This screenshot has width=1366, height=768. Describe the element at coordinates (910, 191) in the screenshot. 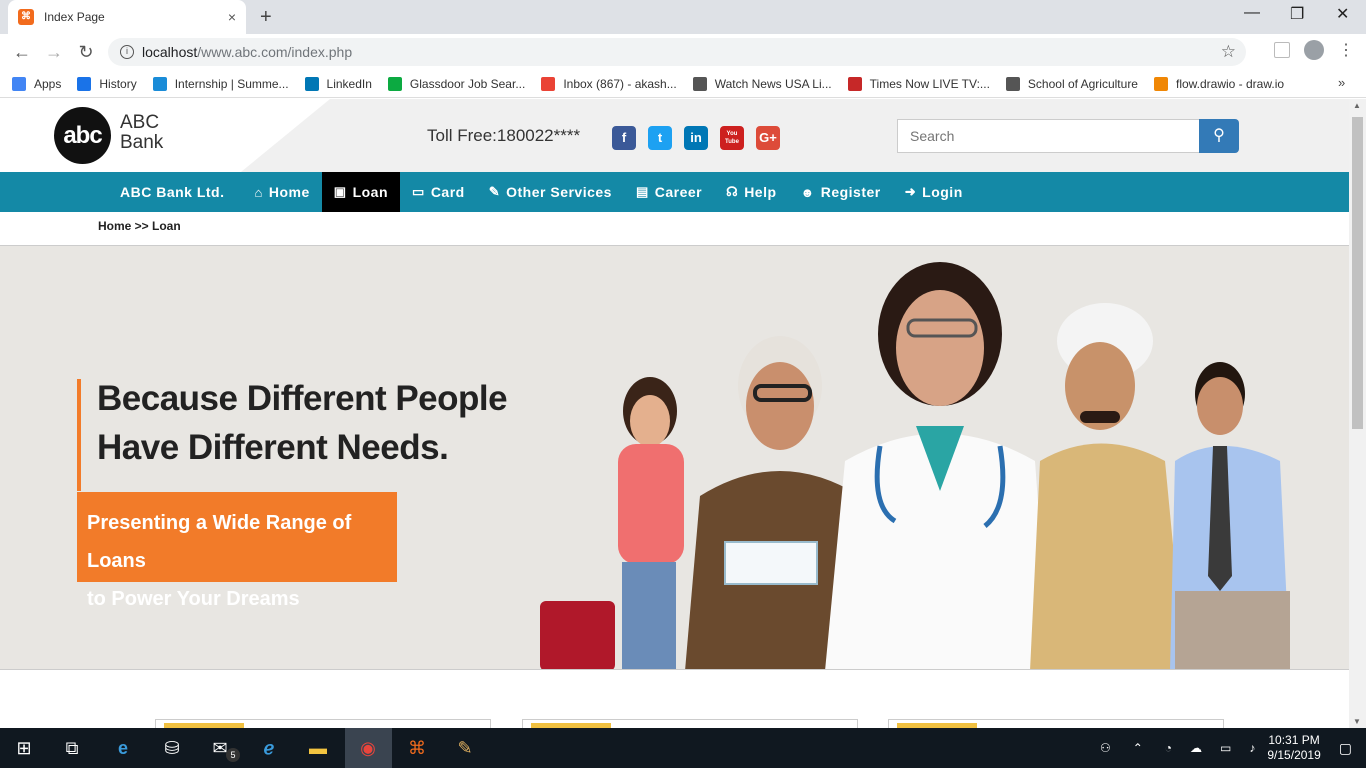

I see `login-icon: ➜` at that location.